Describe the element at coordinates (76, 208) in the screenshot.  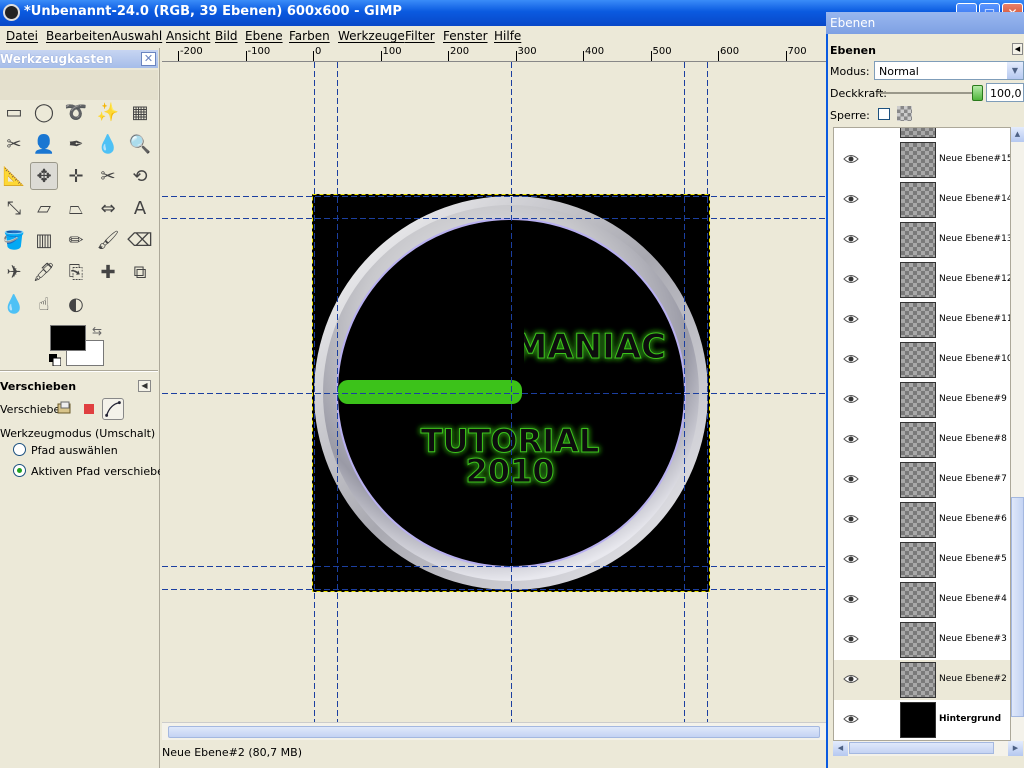
I see `perspective-icon: ⏢` at that location.